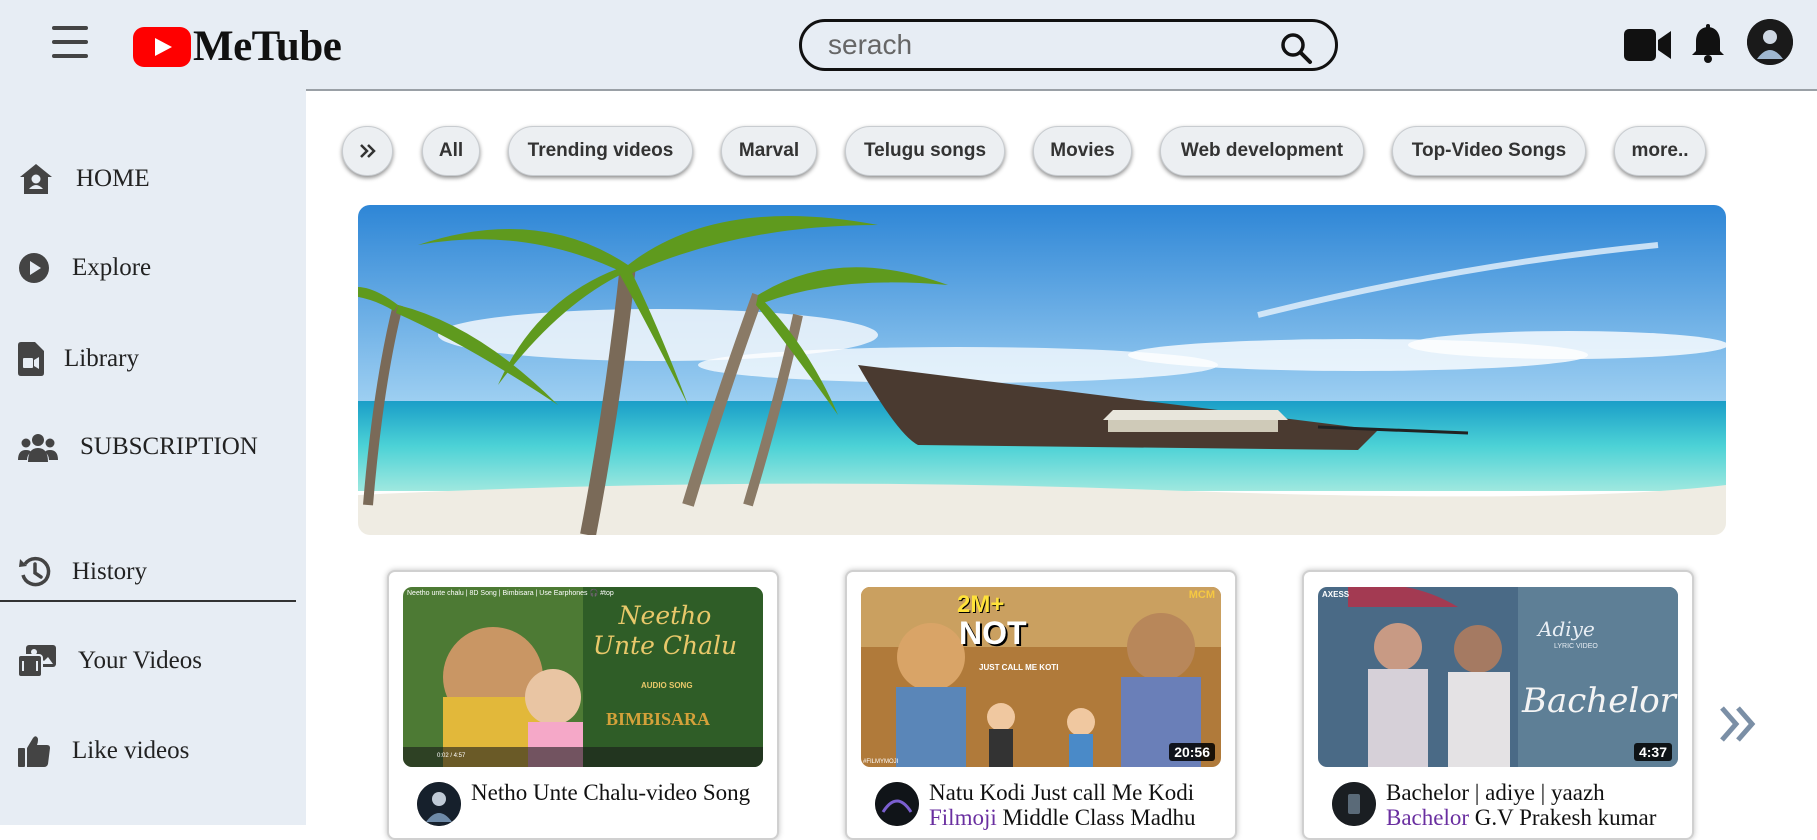 This screenshot has width=1817, height=840. I want to click on chip-marval: Marval, so click(769, 151).